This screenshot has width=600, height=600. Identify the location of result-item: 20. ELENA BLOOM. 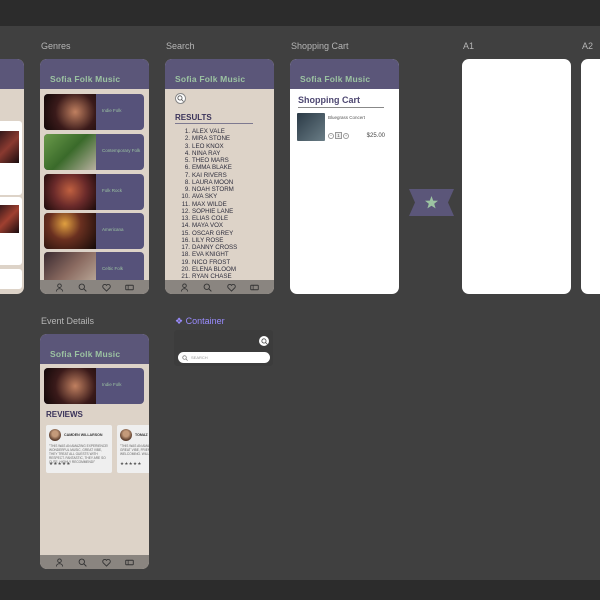
(207, 269).